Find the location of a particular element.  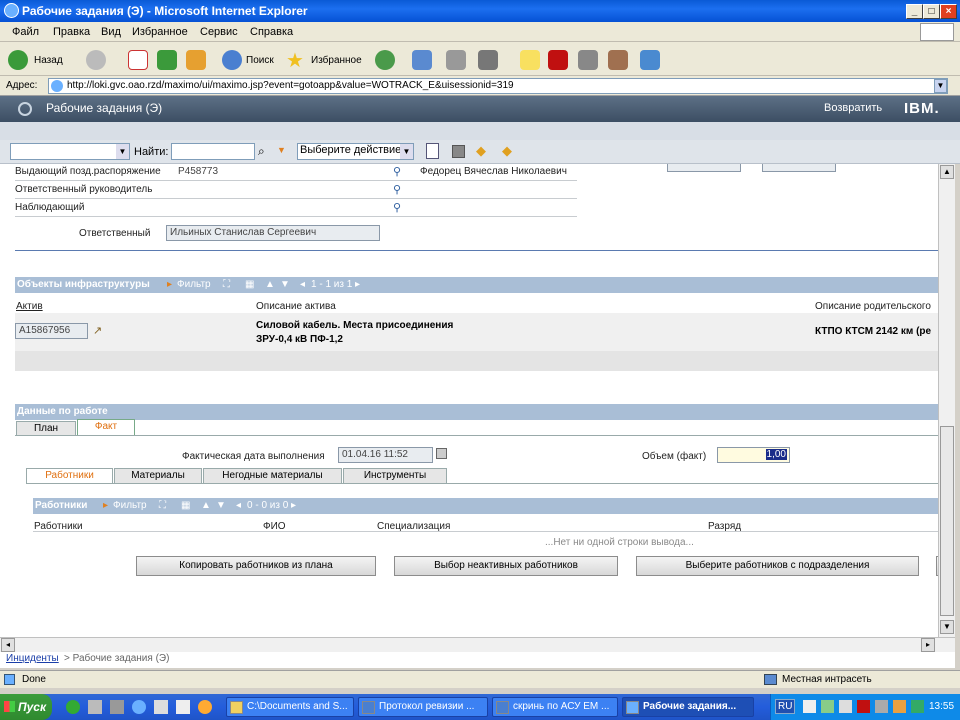

close-button: × is located at coordinates (948, 11).